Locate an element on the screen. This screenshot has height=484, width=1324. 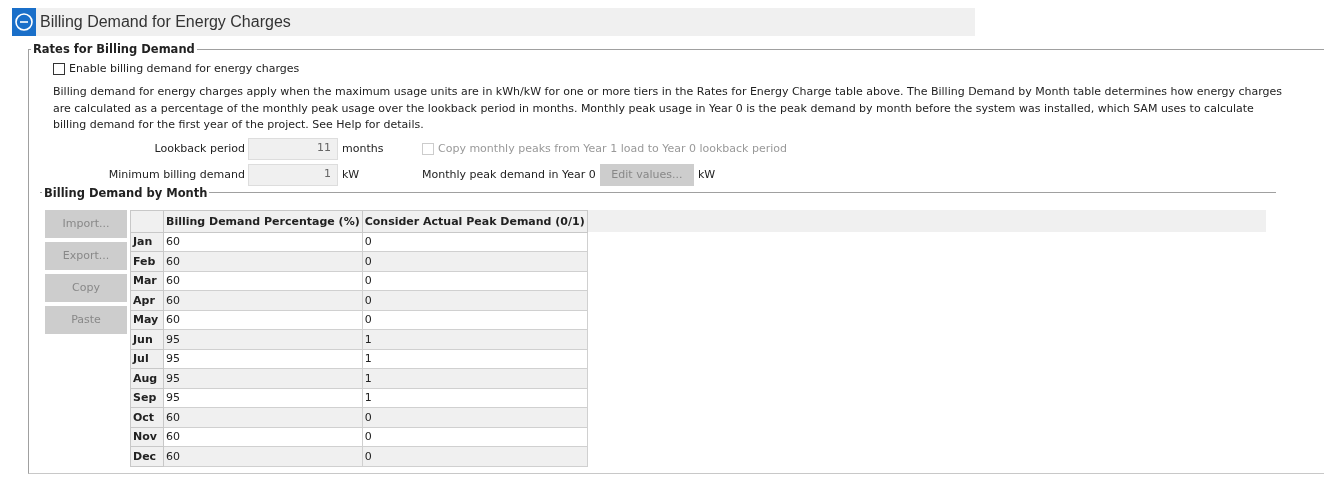
section-title: Billing Demand for Energy Charges is located at coordinates (165, 22).